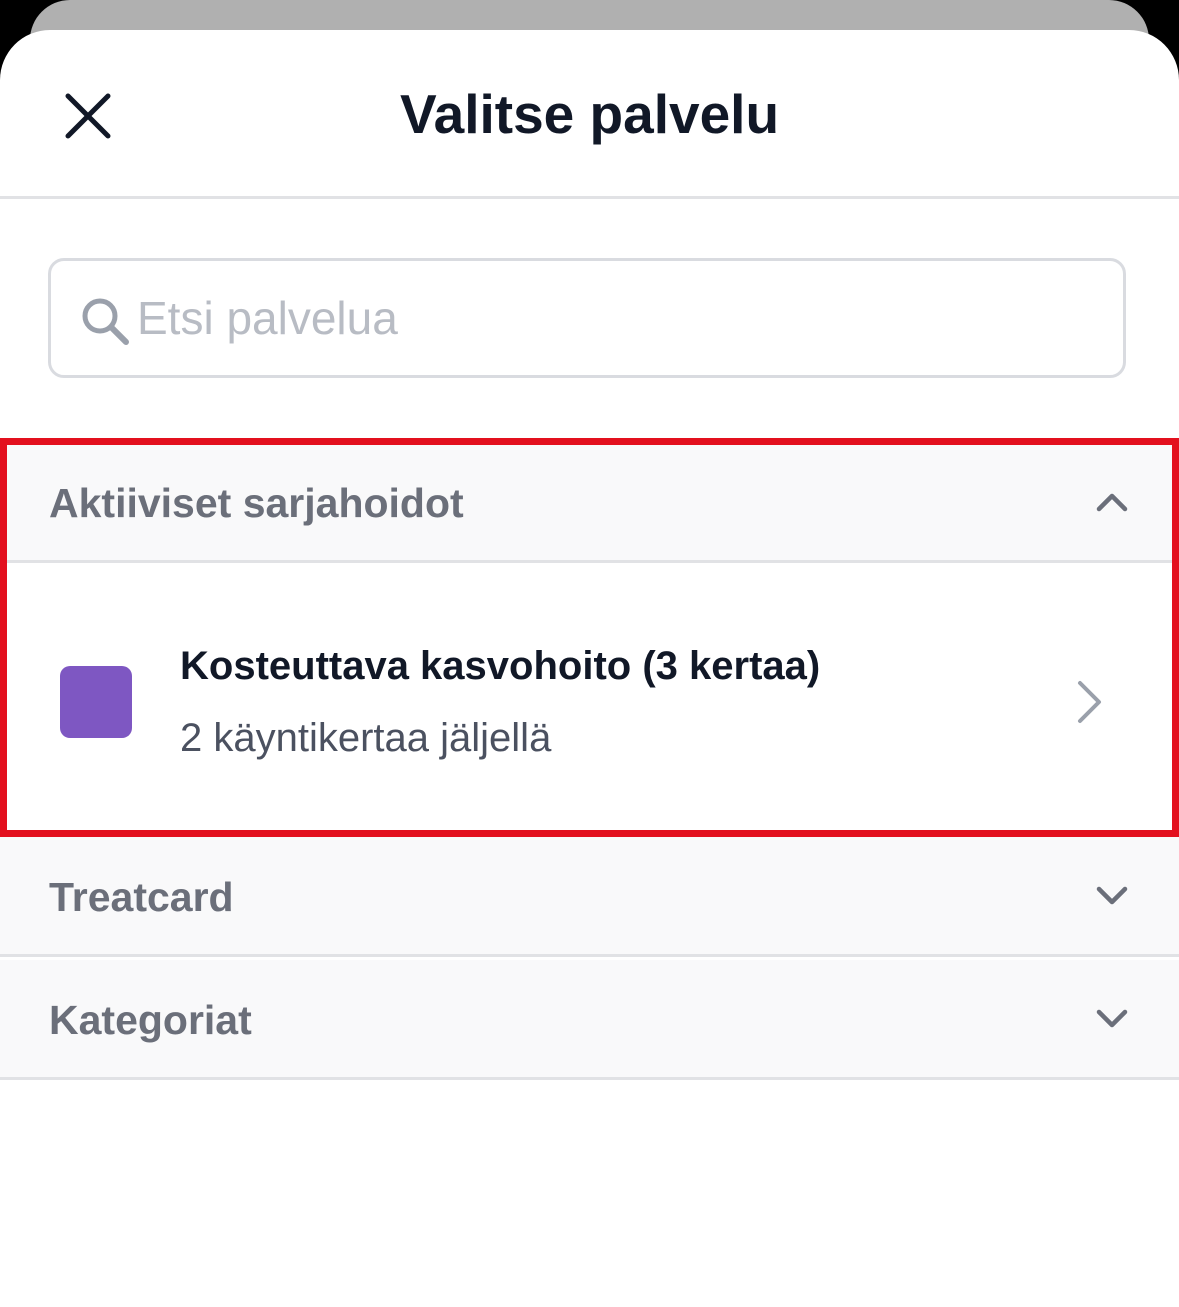 Image resolution: width=1179 pixels, height=1307 pixels. Describe the element at coordinates (1089, 702) in the screenshot. I see `chevron-right-icon` at that location.